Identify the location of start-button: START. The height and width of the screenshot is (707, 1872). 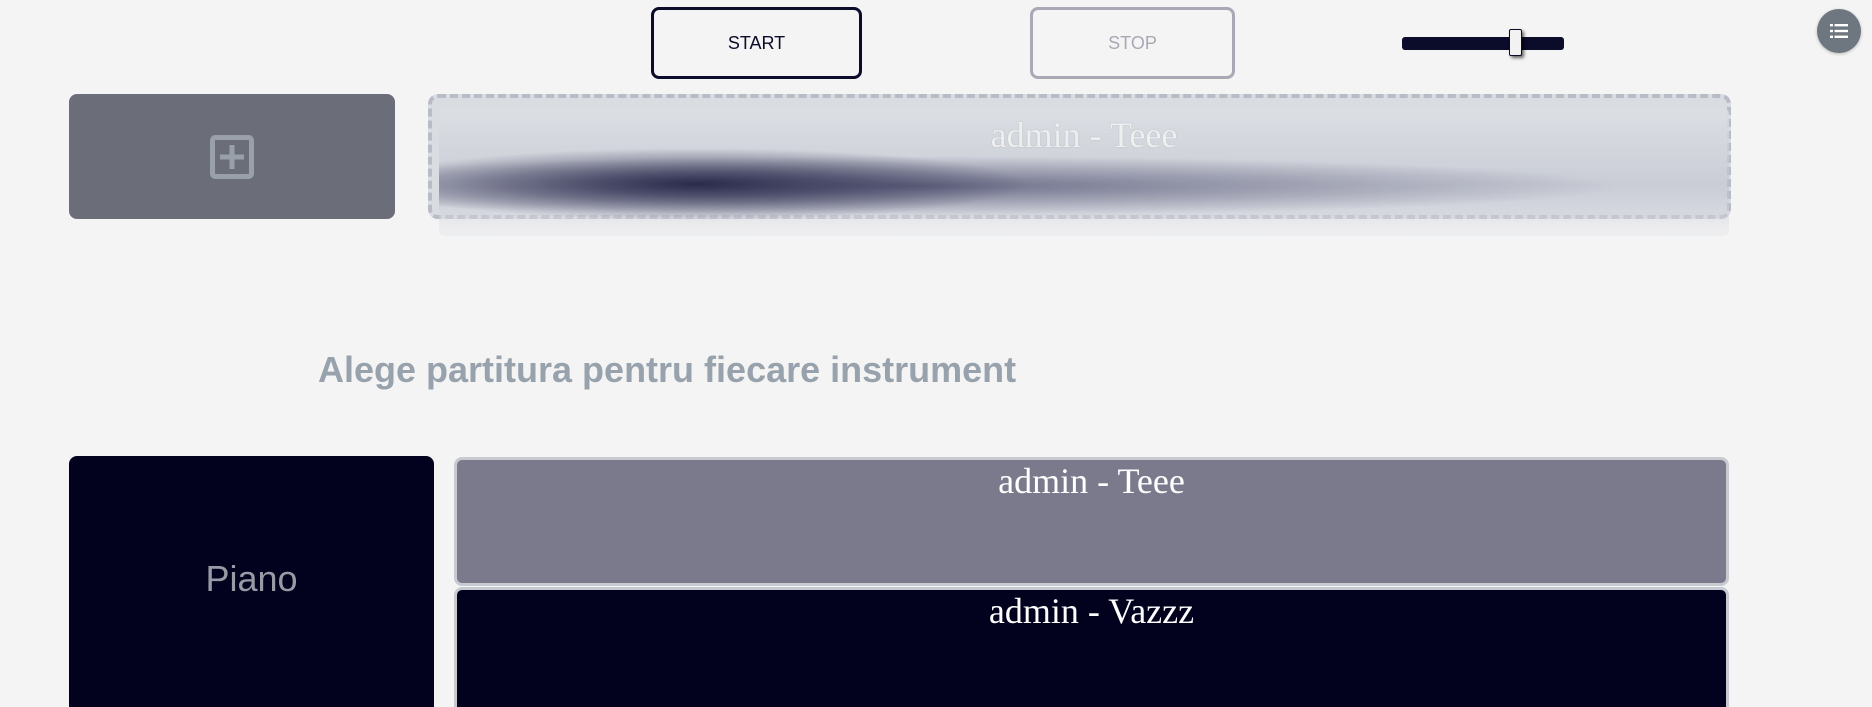
(756, 43).